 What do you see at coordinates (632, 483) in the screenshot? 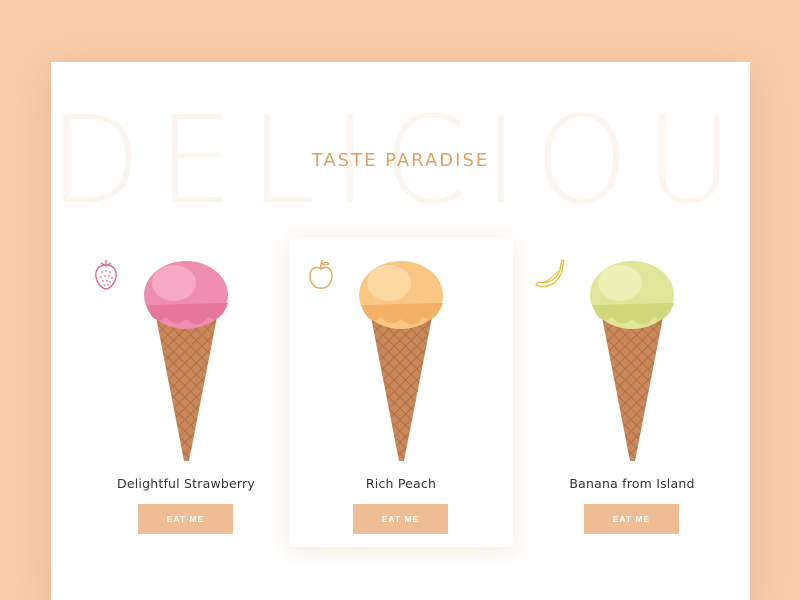
I see `product-name: Banana from Island` at bounding box center [632, 483].